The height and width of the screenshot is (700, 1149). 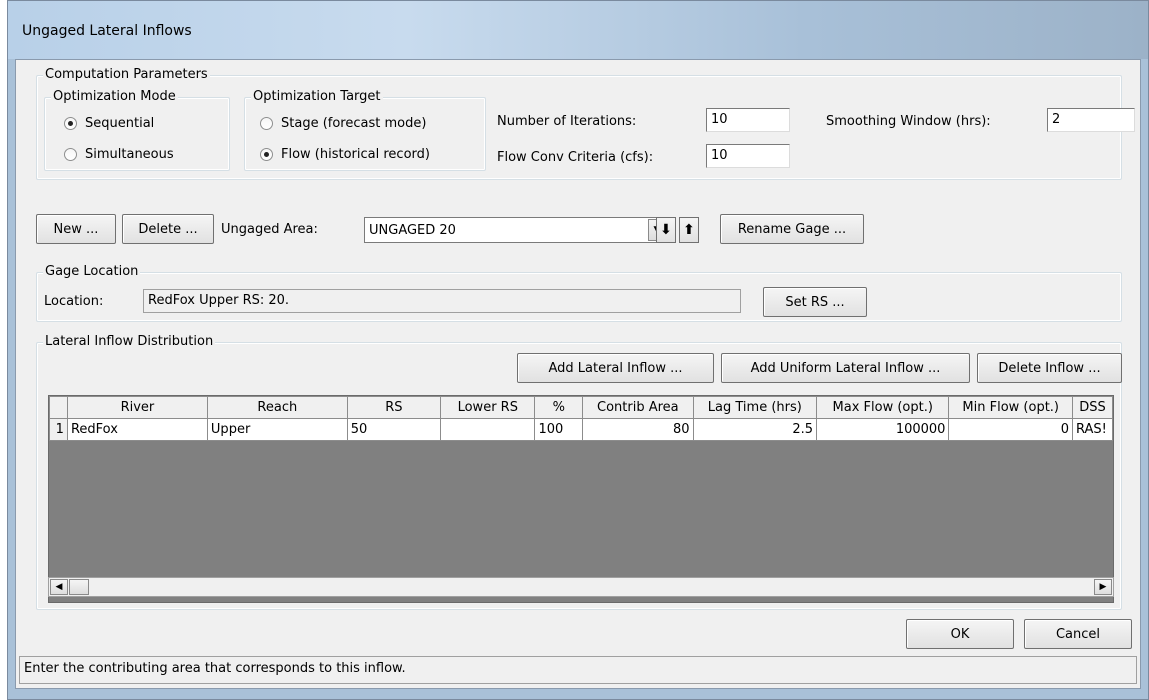 What do you see at coordinates (277, 407) in the screenshot?
I see `column-header: Reach` at bounding box center [277, 407].